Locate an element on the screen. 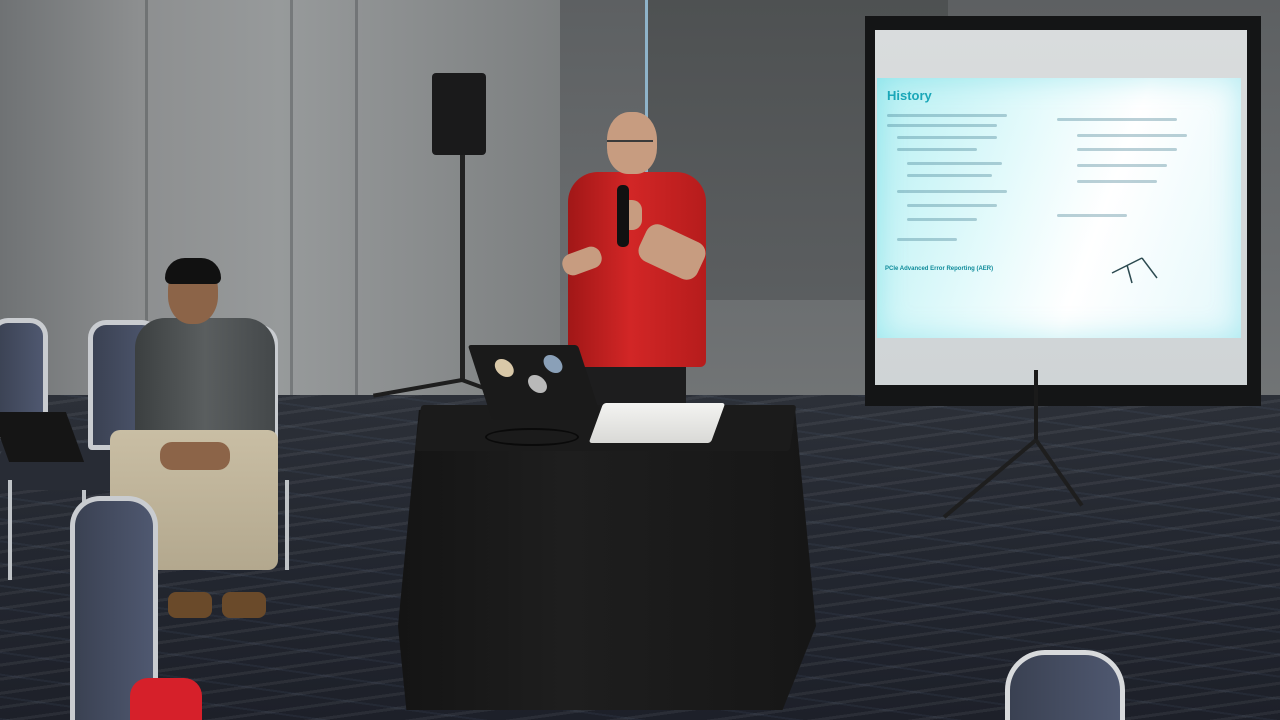 The width and height of the screenshot is (1280, 720). red-bag is located at coordinates (166, 699).